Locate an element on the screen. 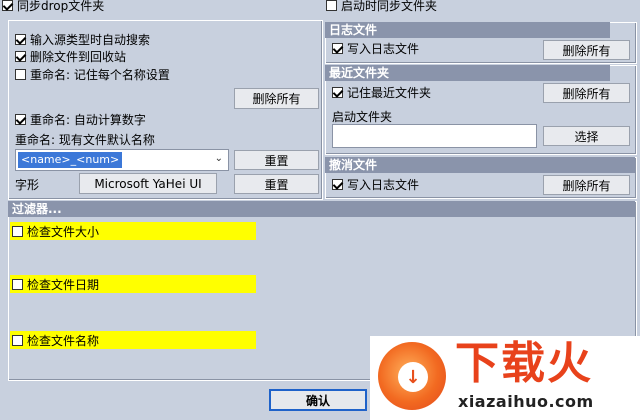 The height and width of the screenshot is (420, 640). undo-write-label: 写入日志文件 is located at coordinates (383, 184).